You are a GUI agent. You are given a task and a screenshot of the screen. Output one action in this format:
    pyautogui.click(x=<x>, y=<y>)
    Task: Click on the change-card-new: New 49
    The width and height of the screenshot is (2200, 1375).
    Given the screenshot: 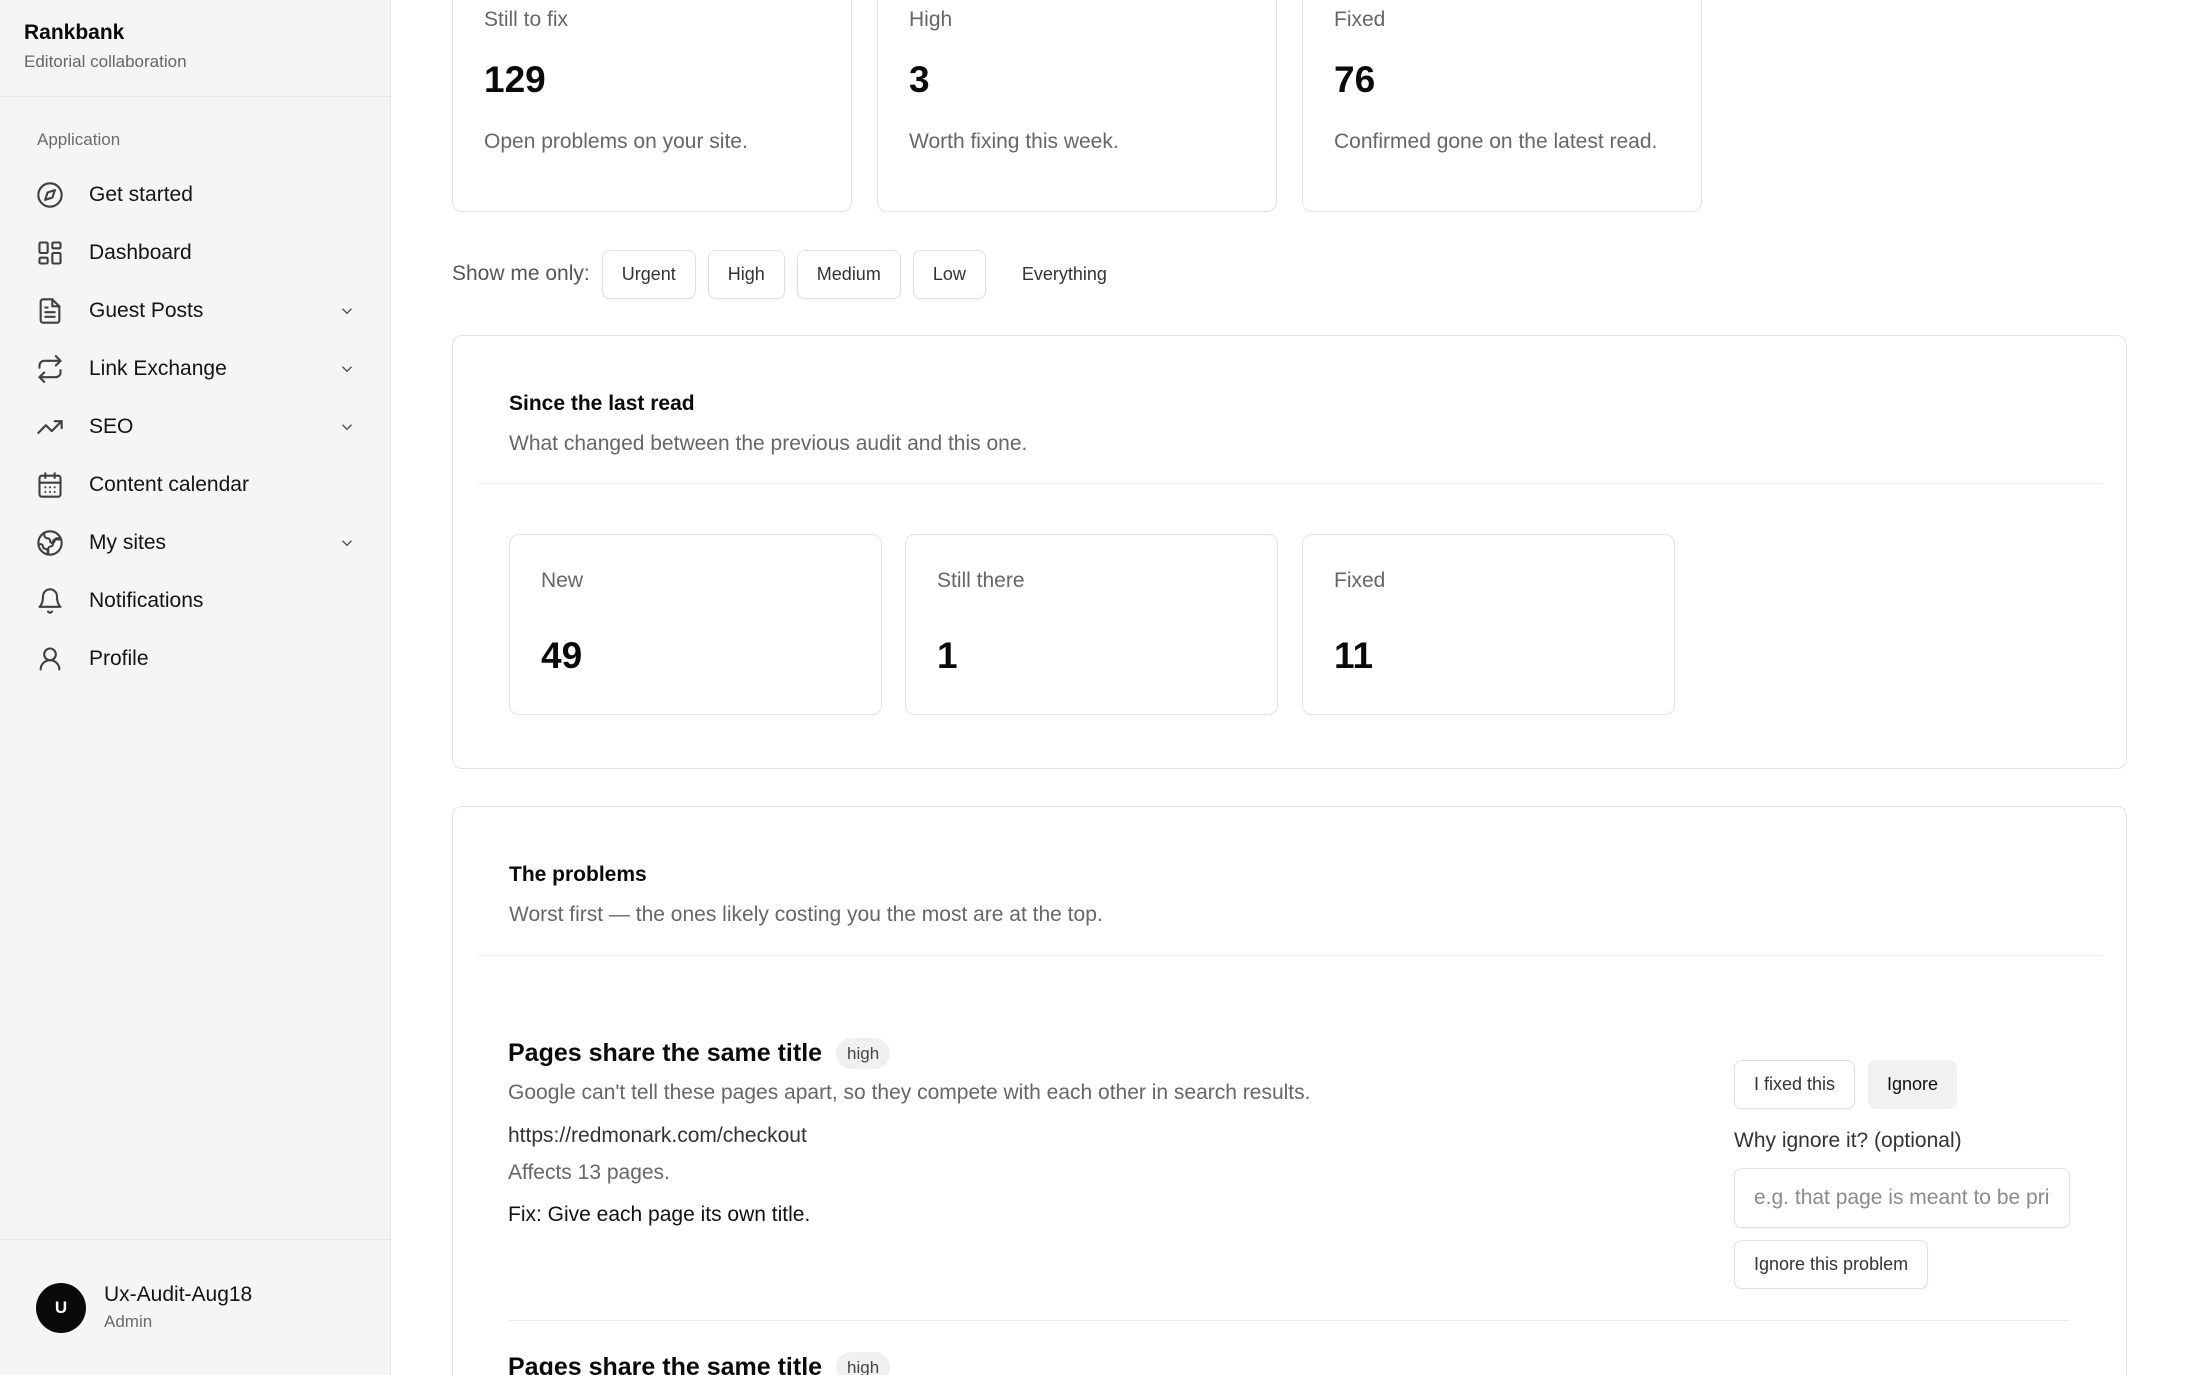 What is the action you would take?
    pyautogui.click(x=695, y=624)
    